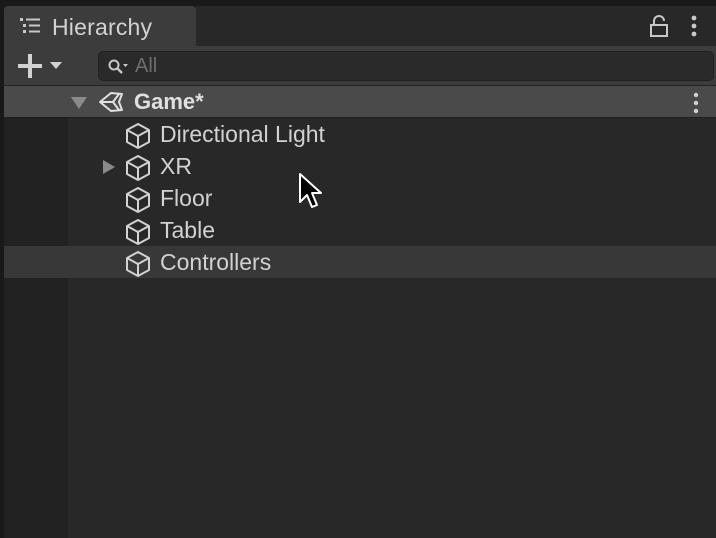  I want to click on tree-item-table: Table, so click(392, 230).